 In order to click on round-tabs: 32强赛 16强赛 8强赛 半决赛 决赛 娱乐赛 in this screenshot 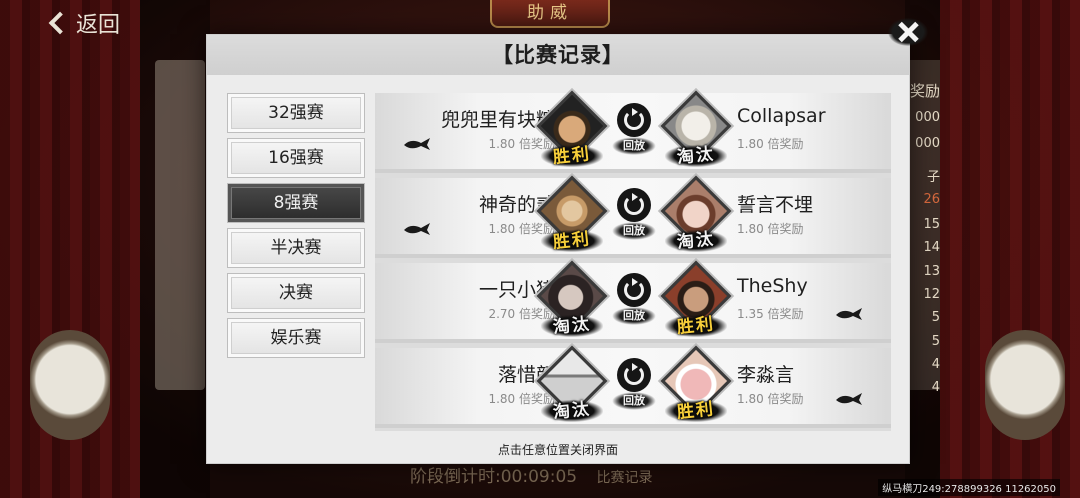, I will do `click(296, 228)`.